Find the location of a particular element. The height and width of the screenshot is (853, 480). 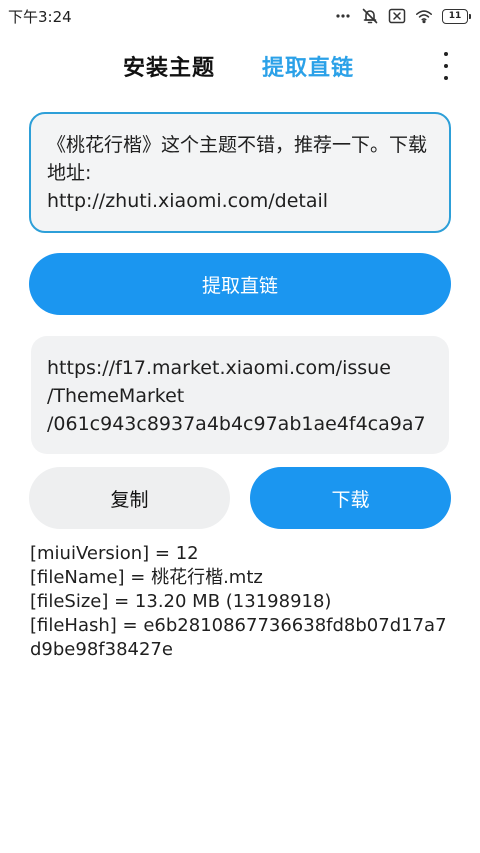

status-time: 下午3:24 is located at coordinates (40, 16).